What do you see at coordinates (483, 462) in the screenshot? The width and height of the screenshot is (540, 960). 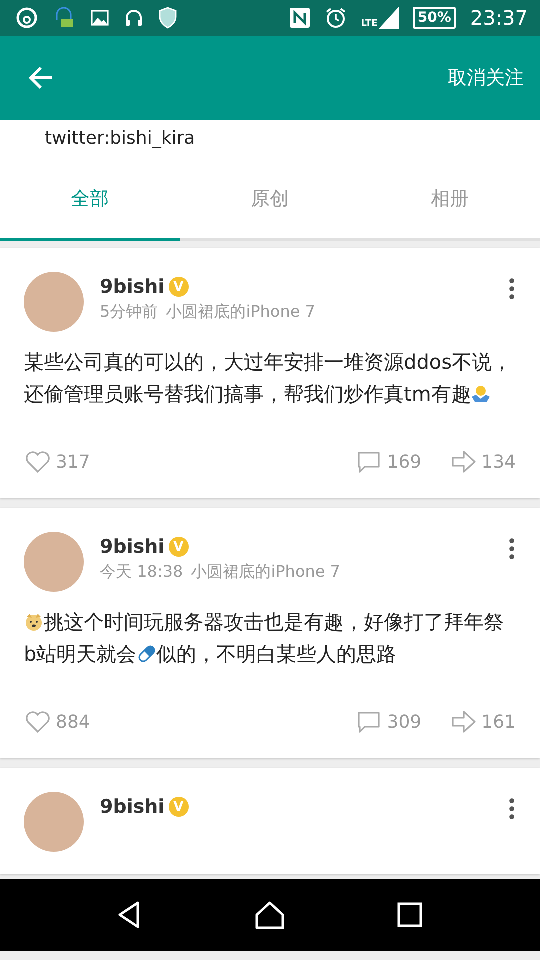 I see `repost-button: 134` at bounding box center [483, 462].